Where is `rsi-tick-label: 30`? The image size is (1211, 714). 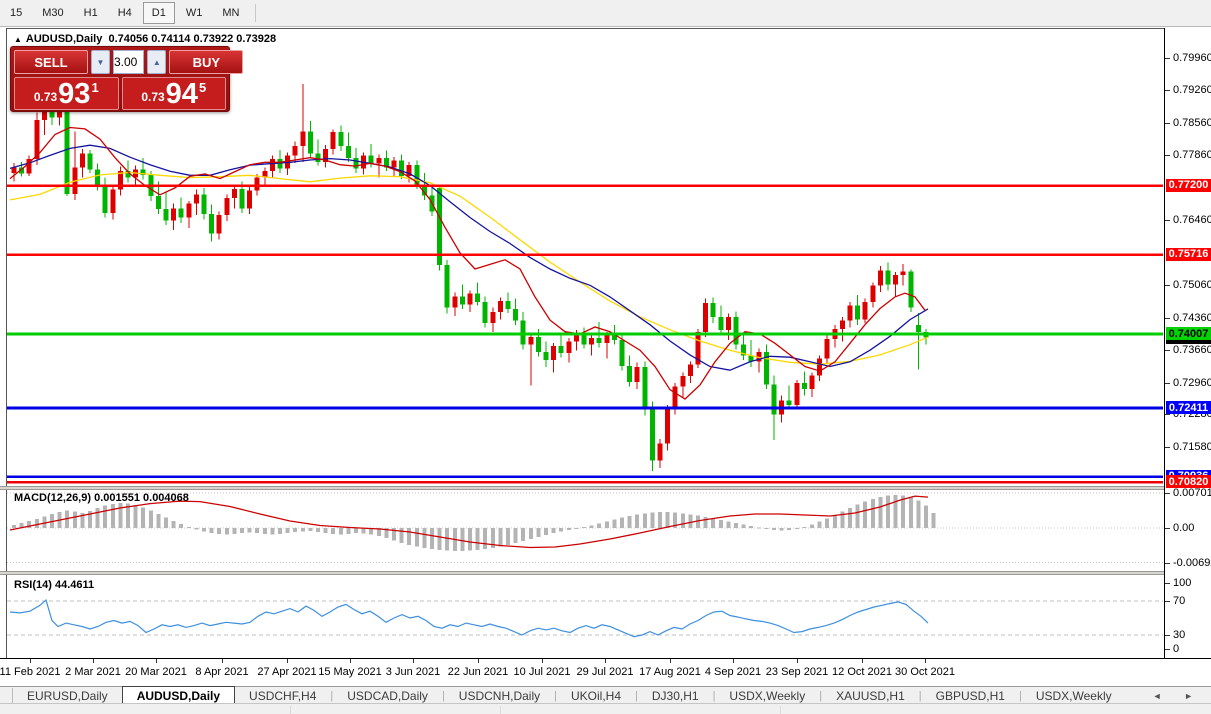
rsi-tick-label: 30 is located at coordinates (1179, 635).